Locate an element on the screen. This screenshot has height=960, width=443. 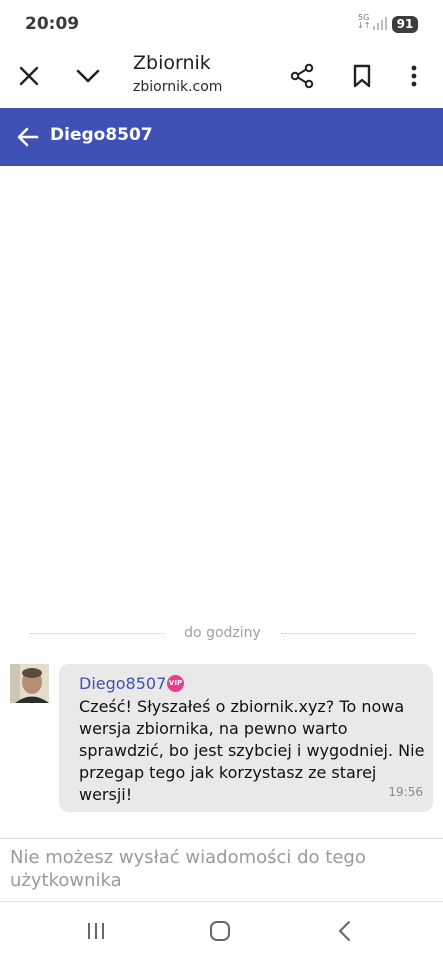
vip-badge: VIP is located at coordinates (175, 683).